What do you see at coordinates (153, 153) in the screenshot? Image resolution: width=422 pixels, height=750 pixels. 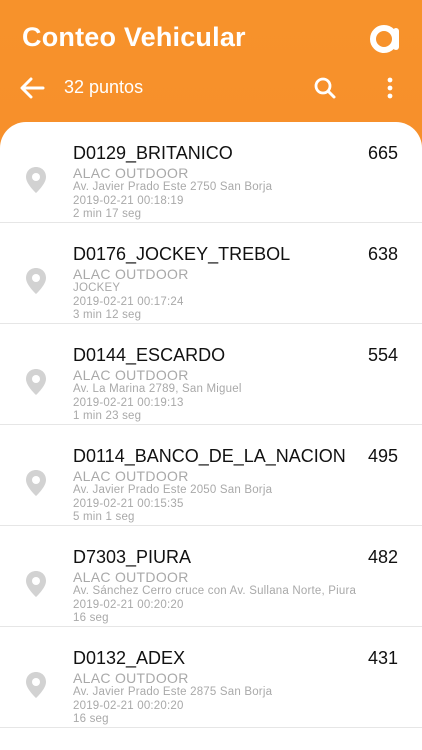 I see `point-name: D0129_BRITANICO` at bounding box center [153, 153].